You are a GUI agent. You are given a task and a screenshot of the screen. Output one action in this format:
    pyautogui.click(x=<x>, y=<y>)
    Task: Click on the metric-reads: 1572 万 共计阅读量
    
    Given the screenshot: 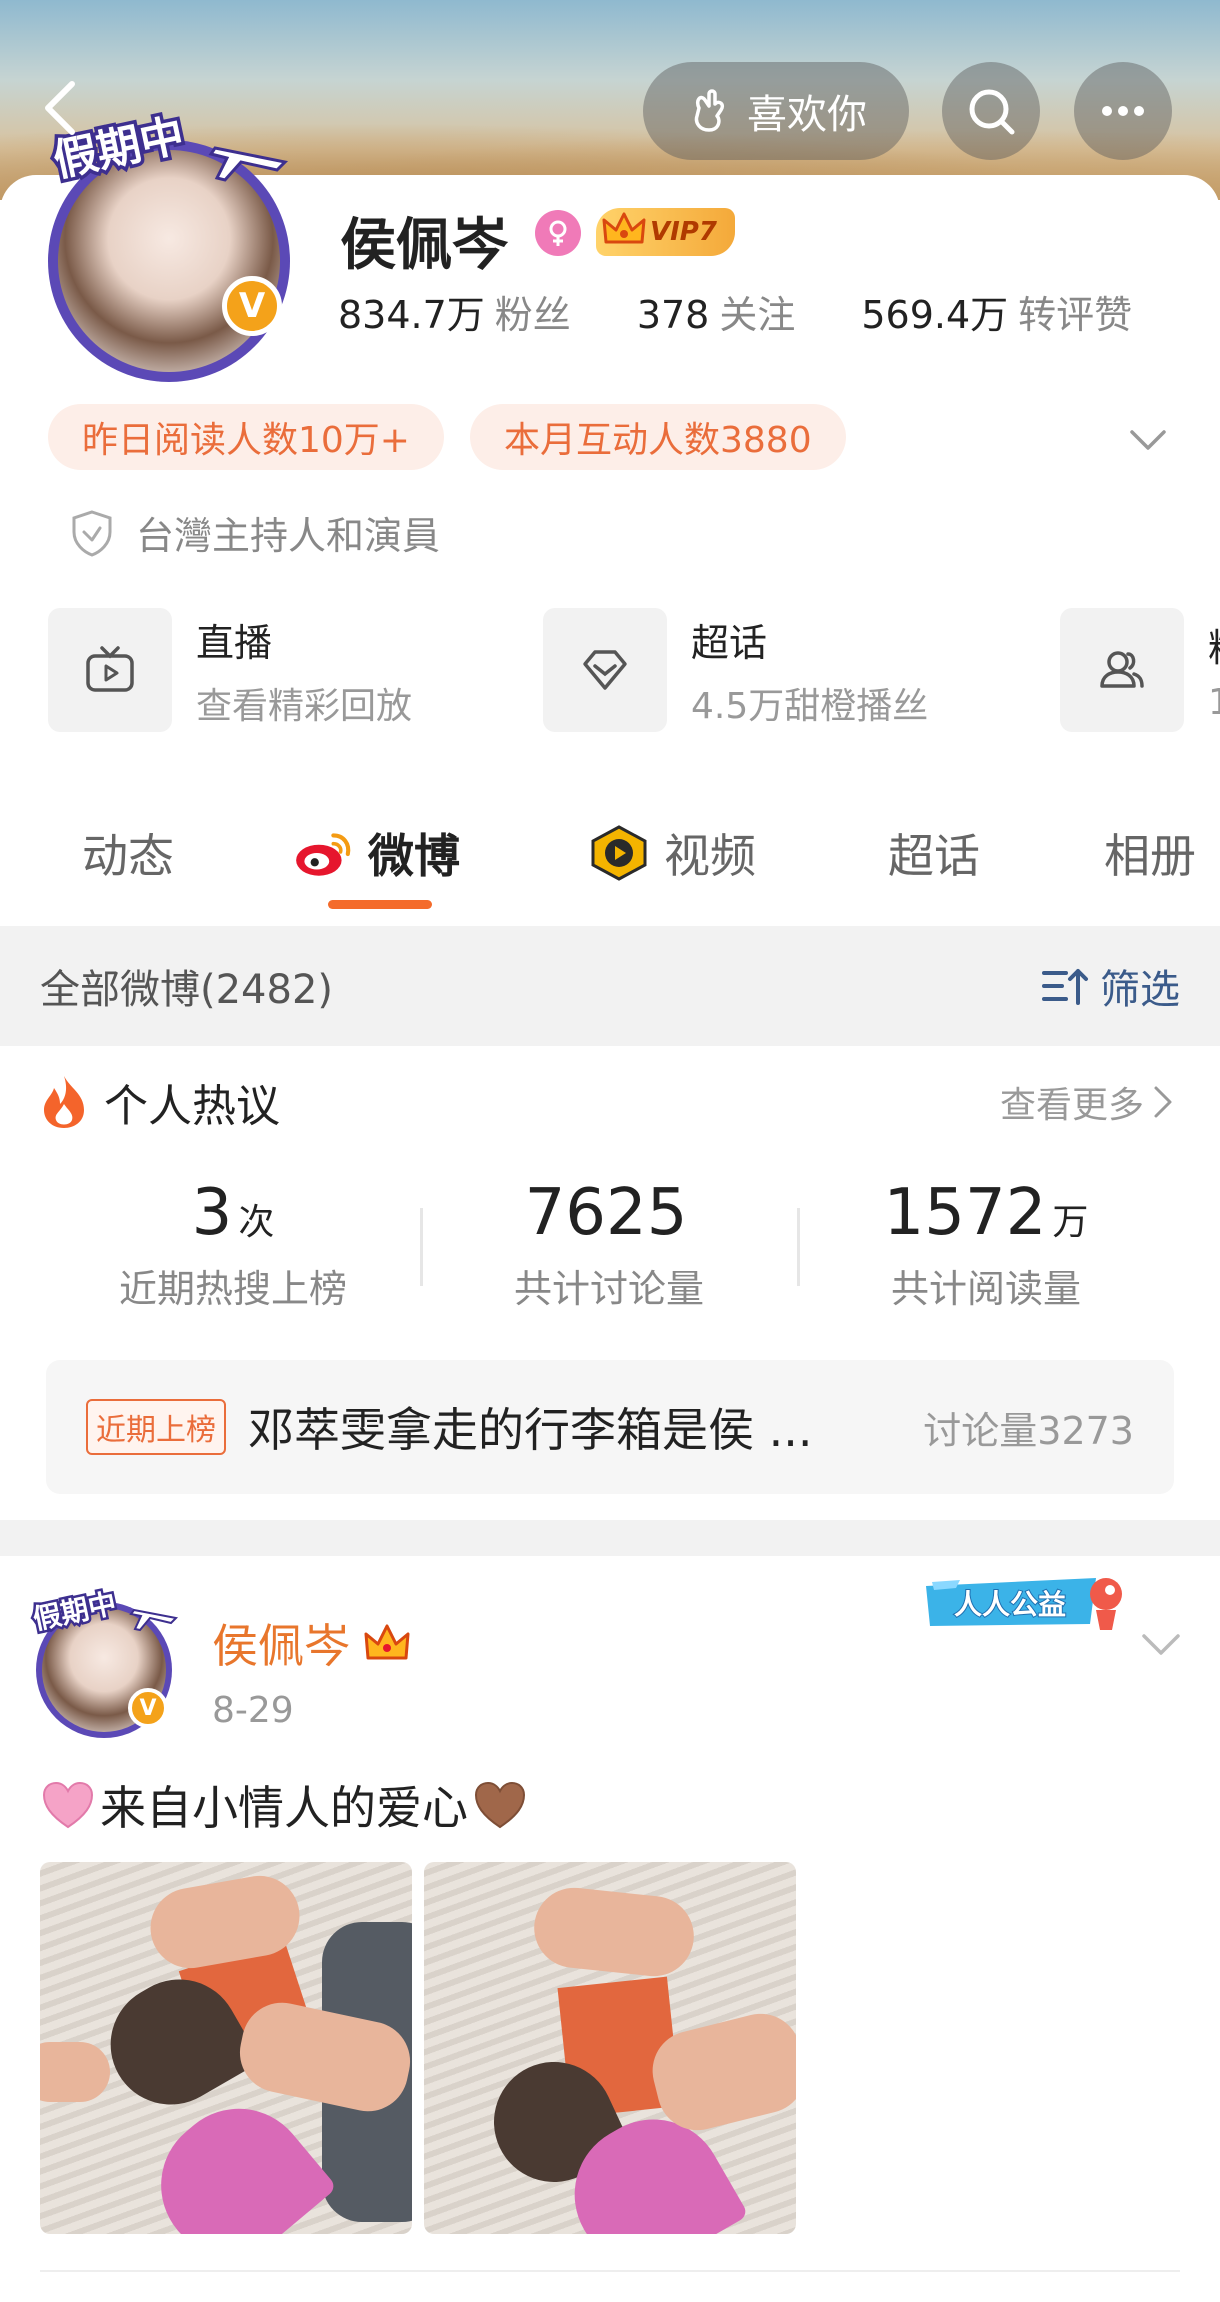 What is the action you would take?
    pyautogui.click(x=986, y=1244)
    